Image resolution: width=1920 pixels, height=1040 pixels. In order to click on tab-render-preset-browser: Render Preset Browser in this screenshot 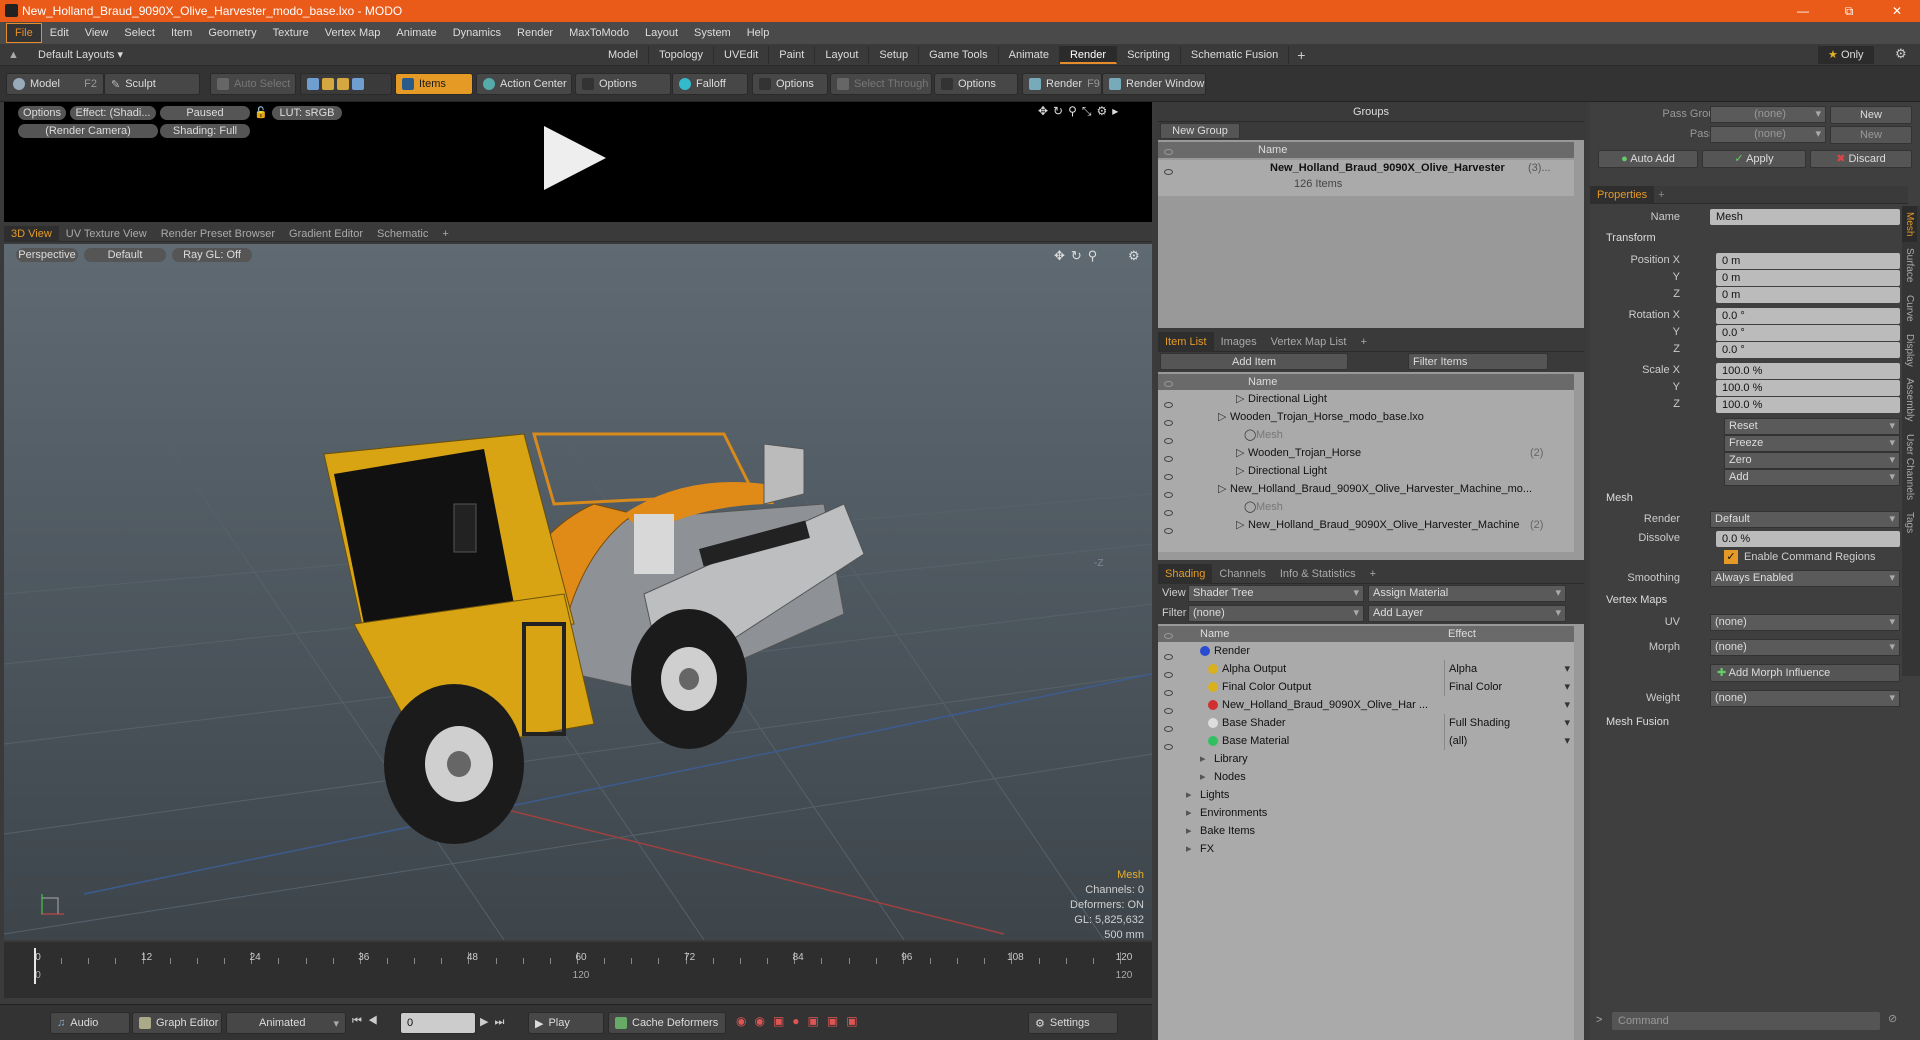, I will do `click(218, 234)`.